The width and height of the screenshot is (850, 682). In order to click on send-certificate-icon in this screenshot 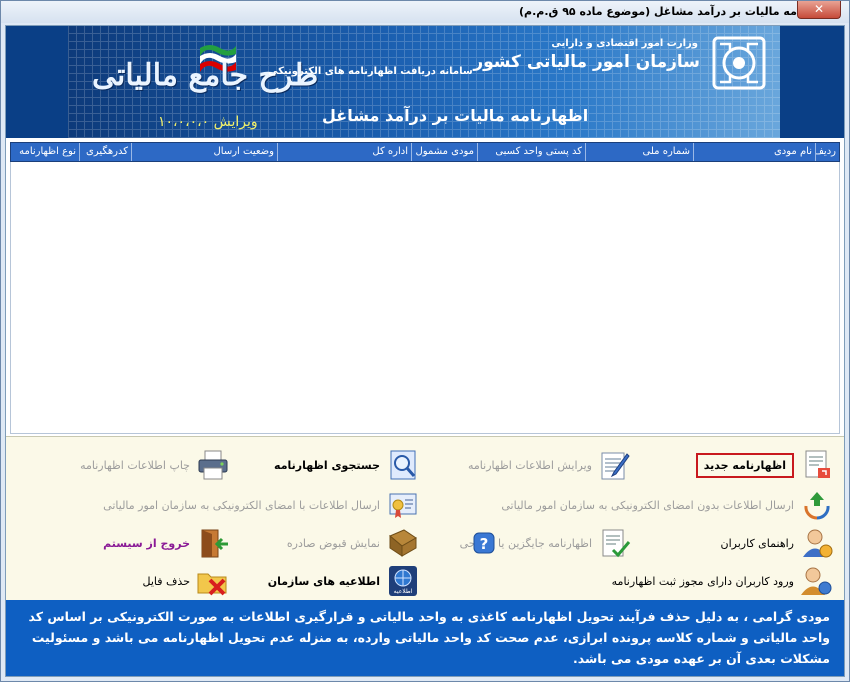, I will do `click(403, 505)`.